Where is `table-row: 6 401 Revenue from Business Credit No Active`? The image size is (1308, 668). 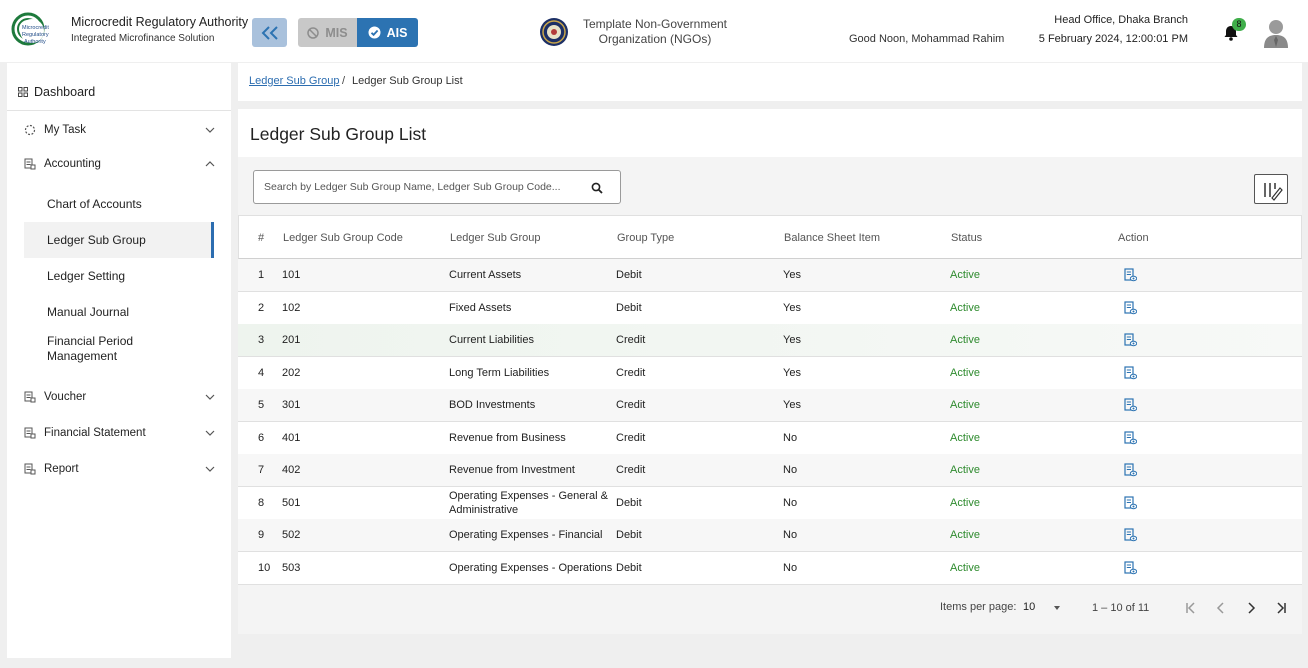 table-row: 6 401 Revenue from Business Credit No Active is located at coordinates (770, 438).